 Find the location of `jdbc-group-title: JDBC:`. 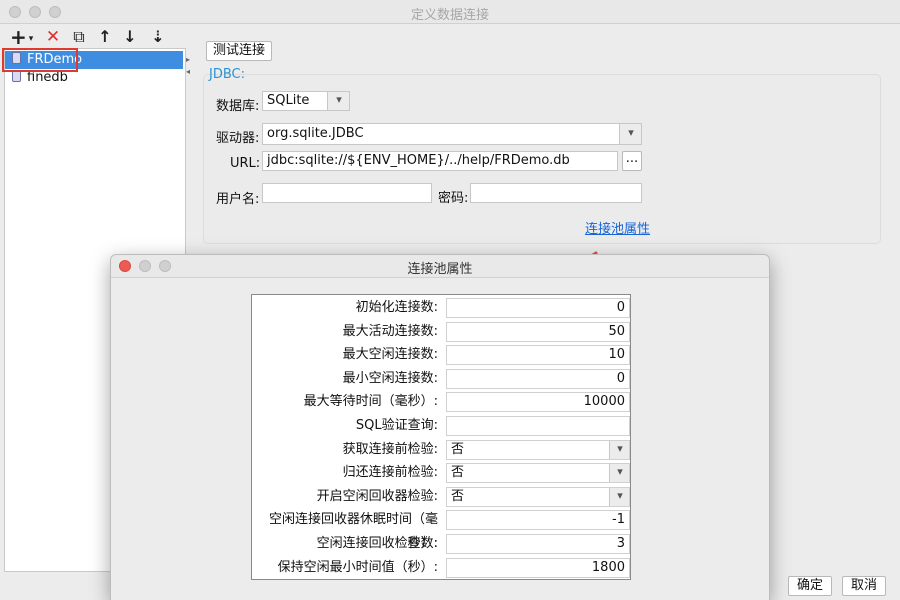

jdbc-group-title: JDBC: is located at coordinates (227, 74).